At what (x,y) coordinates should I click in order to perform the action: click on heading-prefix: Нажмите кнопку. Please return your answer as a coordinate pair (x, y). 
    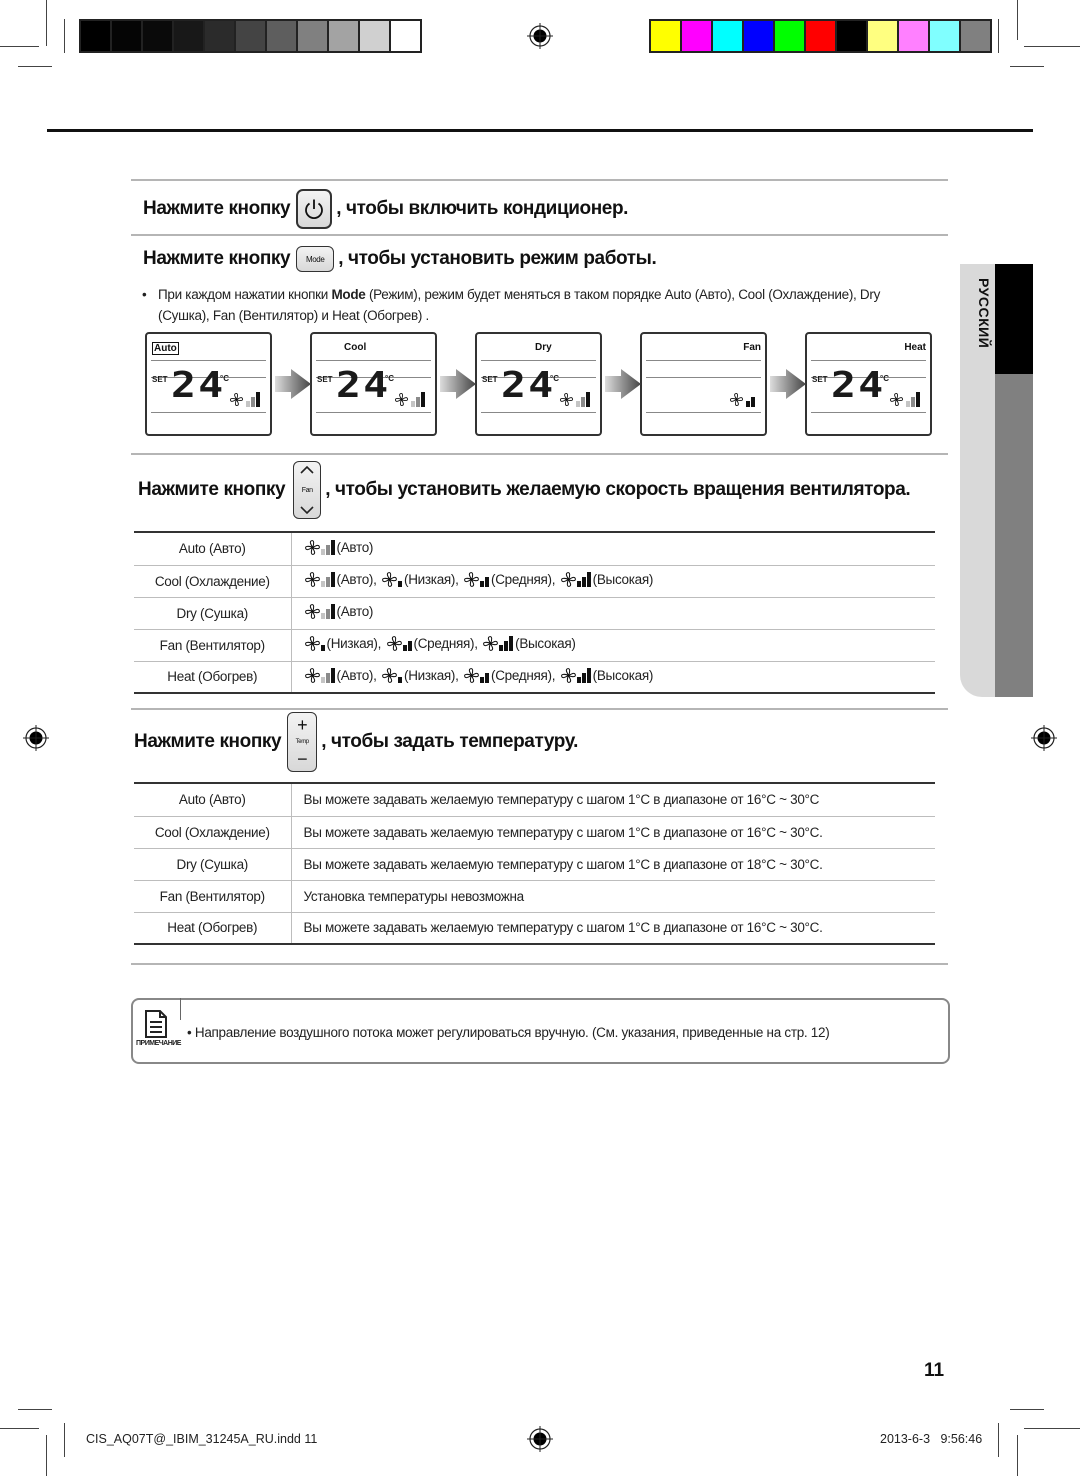
    Looking at the image, I should click on (208, 741).